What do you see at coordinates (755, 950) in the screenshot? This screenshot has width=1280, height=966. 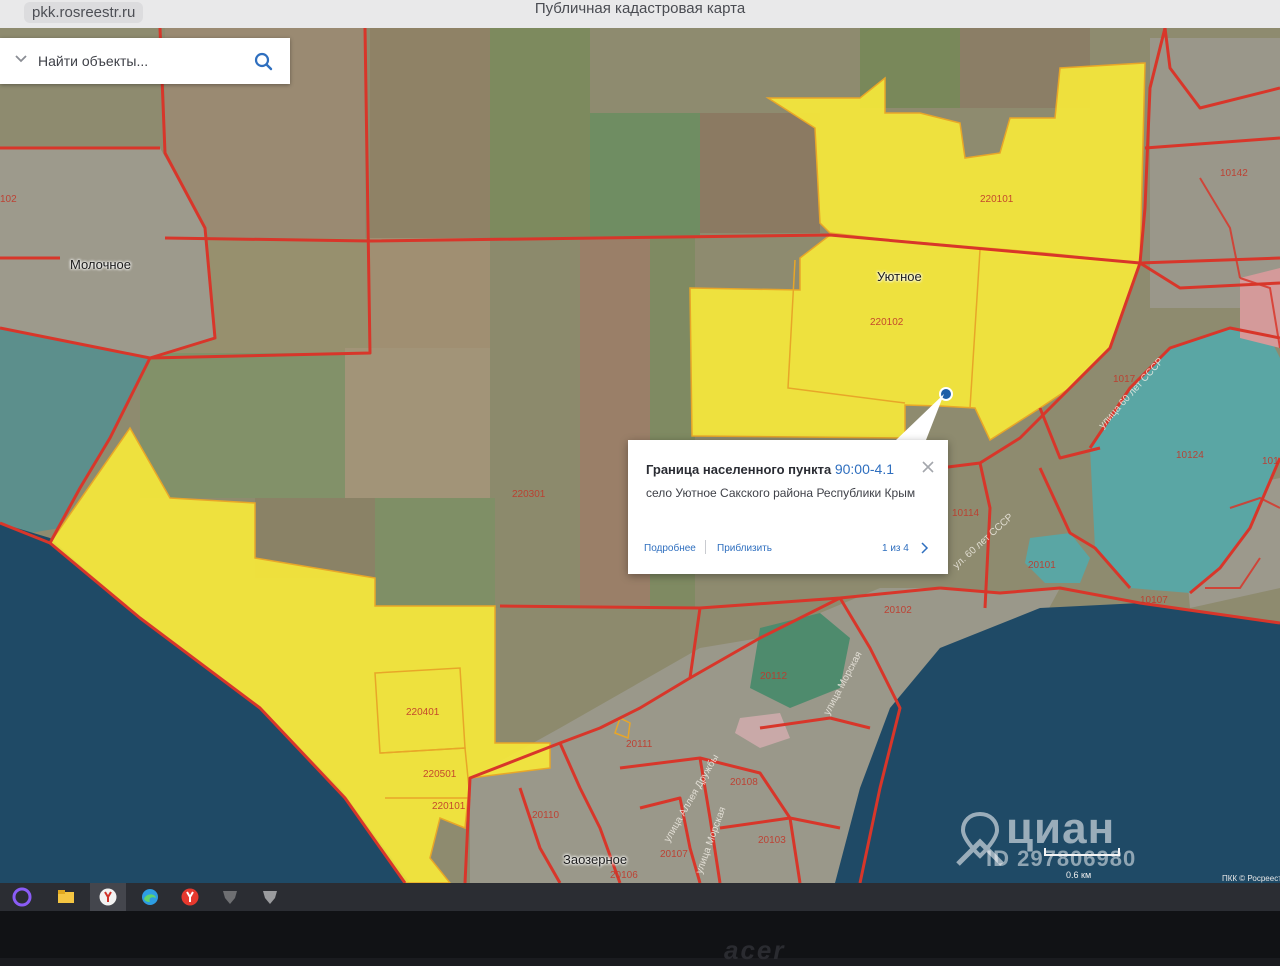 I see `monitor-brand: acer` at bounding box center [755, 950].